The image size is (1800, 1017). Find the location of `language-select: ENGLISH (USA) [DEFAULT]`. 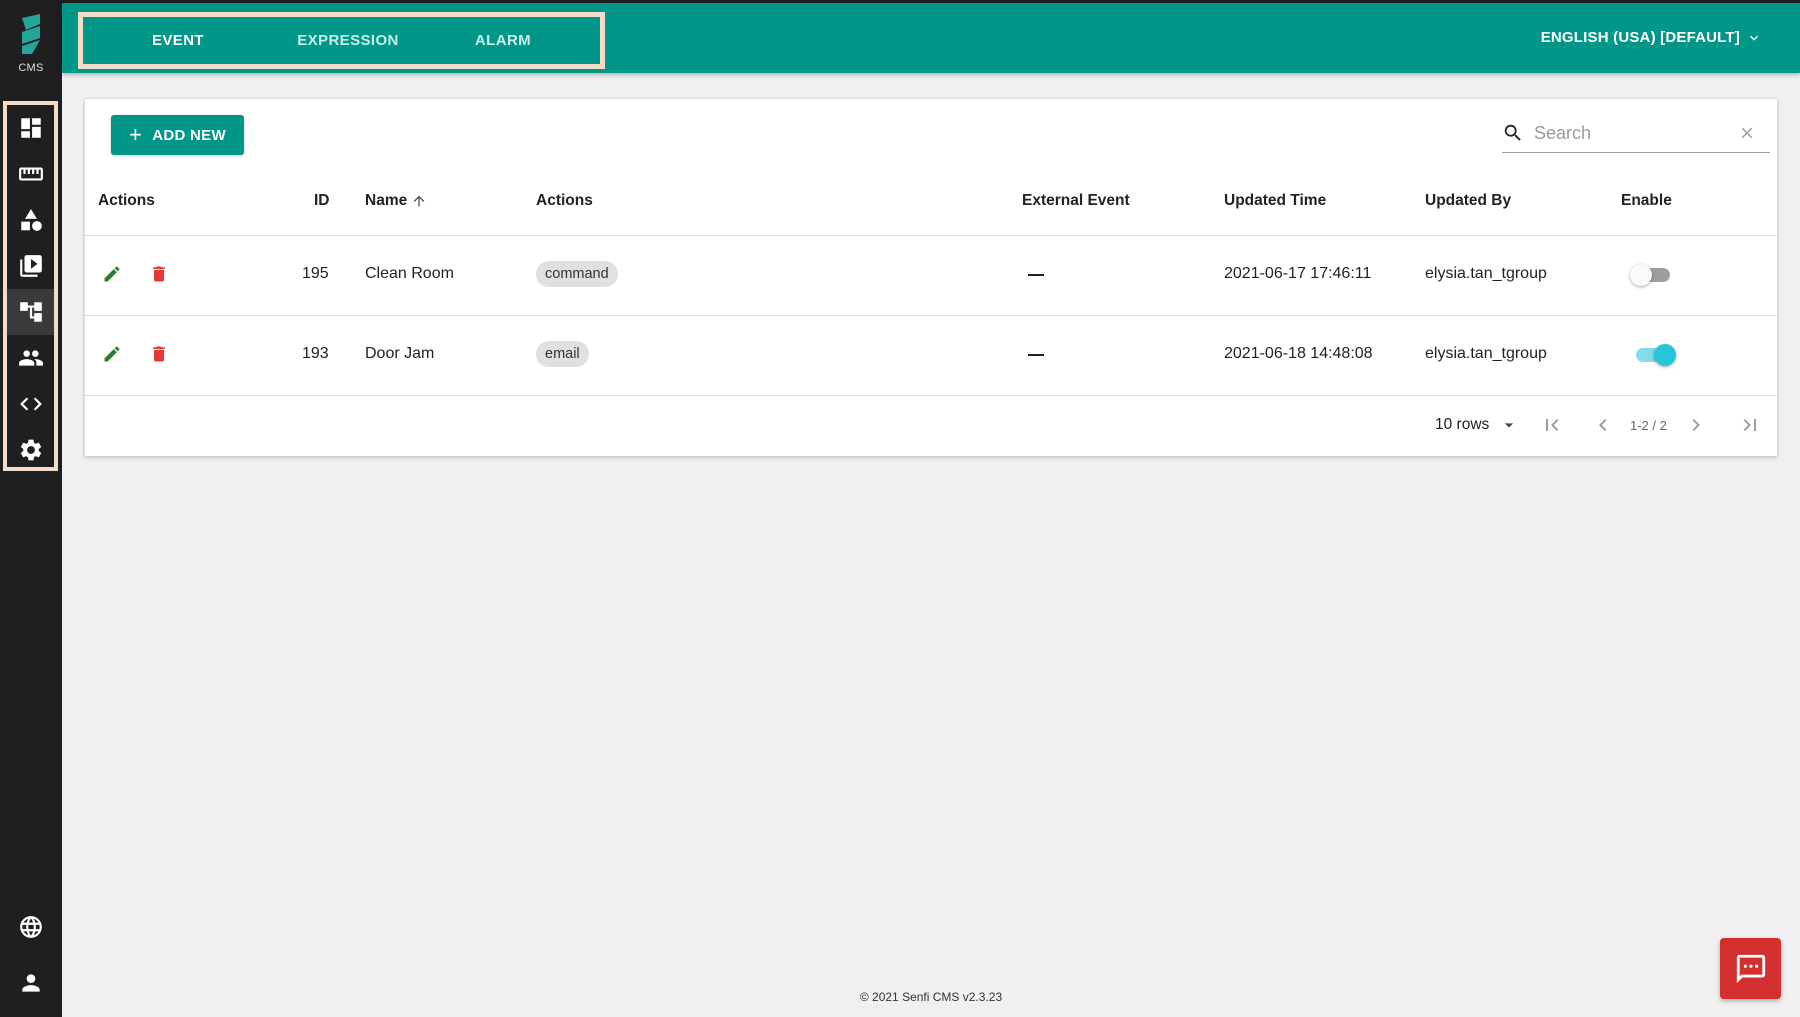

language-select: ENGLISH (USA) [DEFAULT] is located at coordinates (1651, 38).